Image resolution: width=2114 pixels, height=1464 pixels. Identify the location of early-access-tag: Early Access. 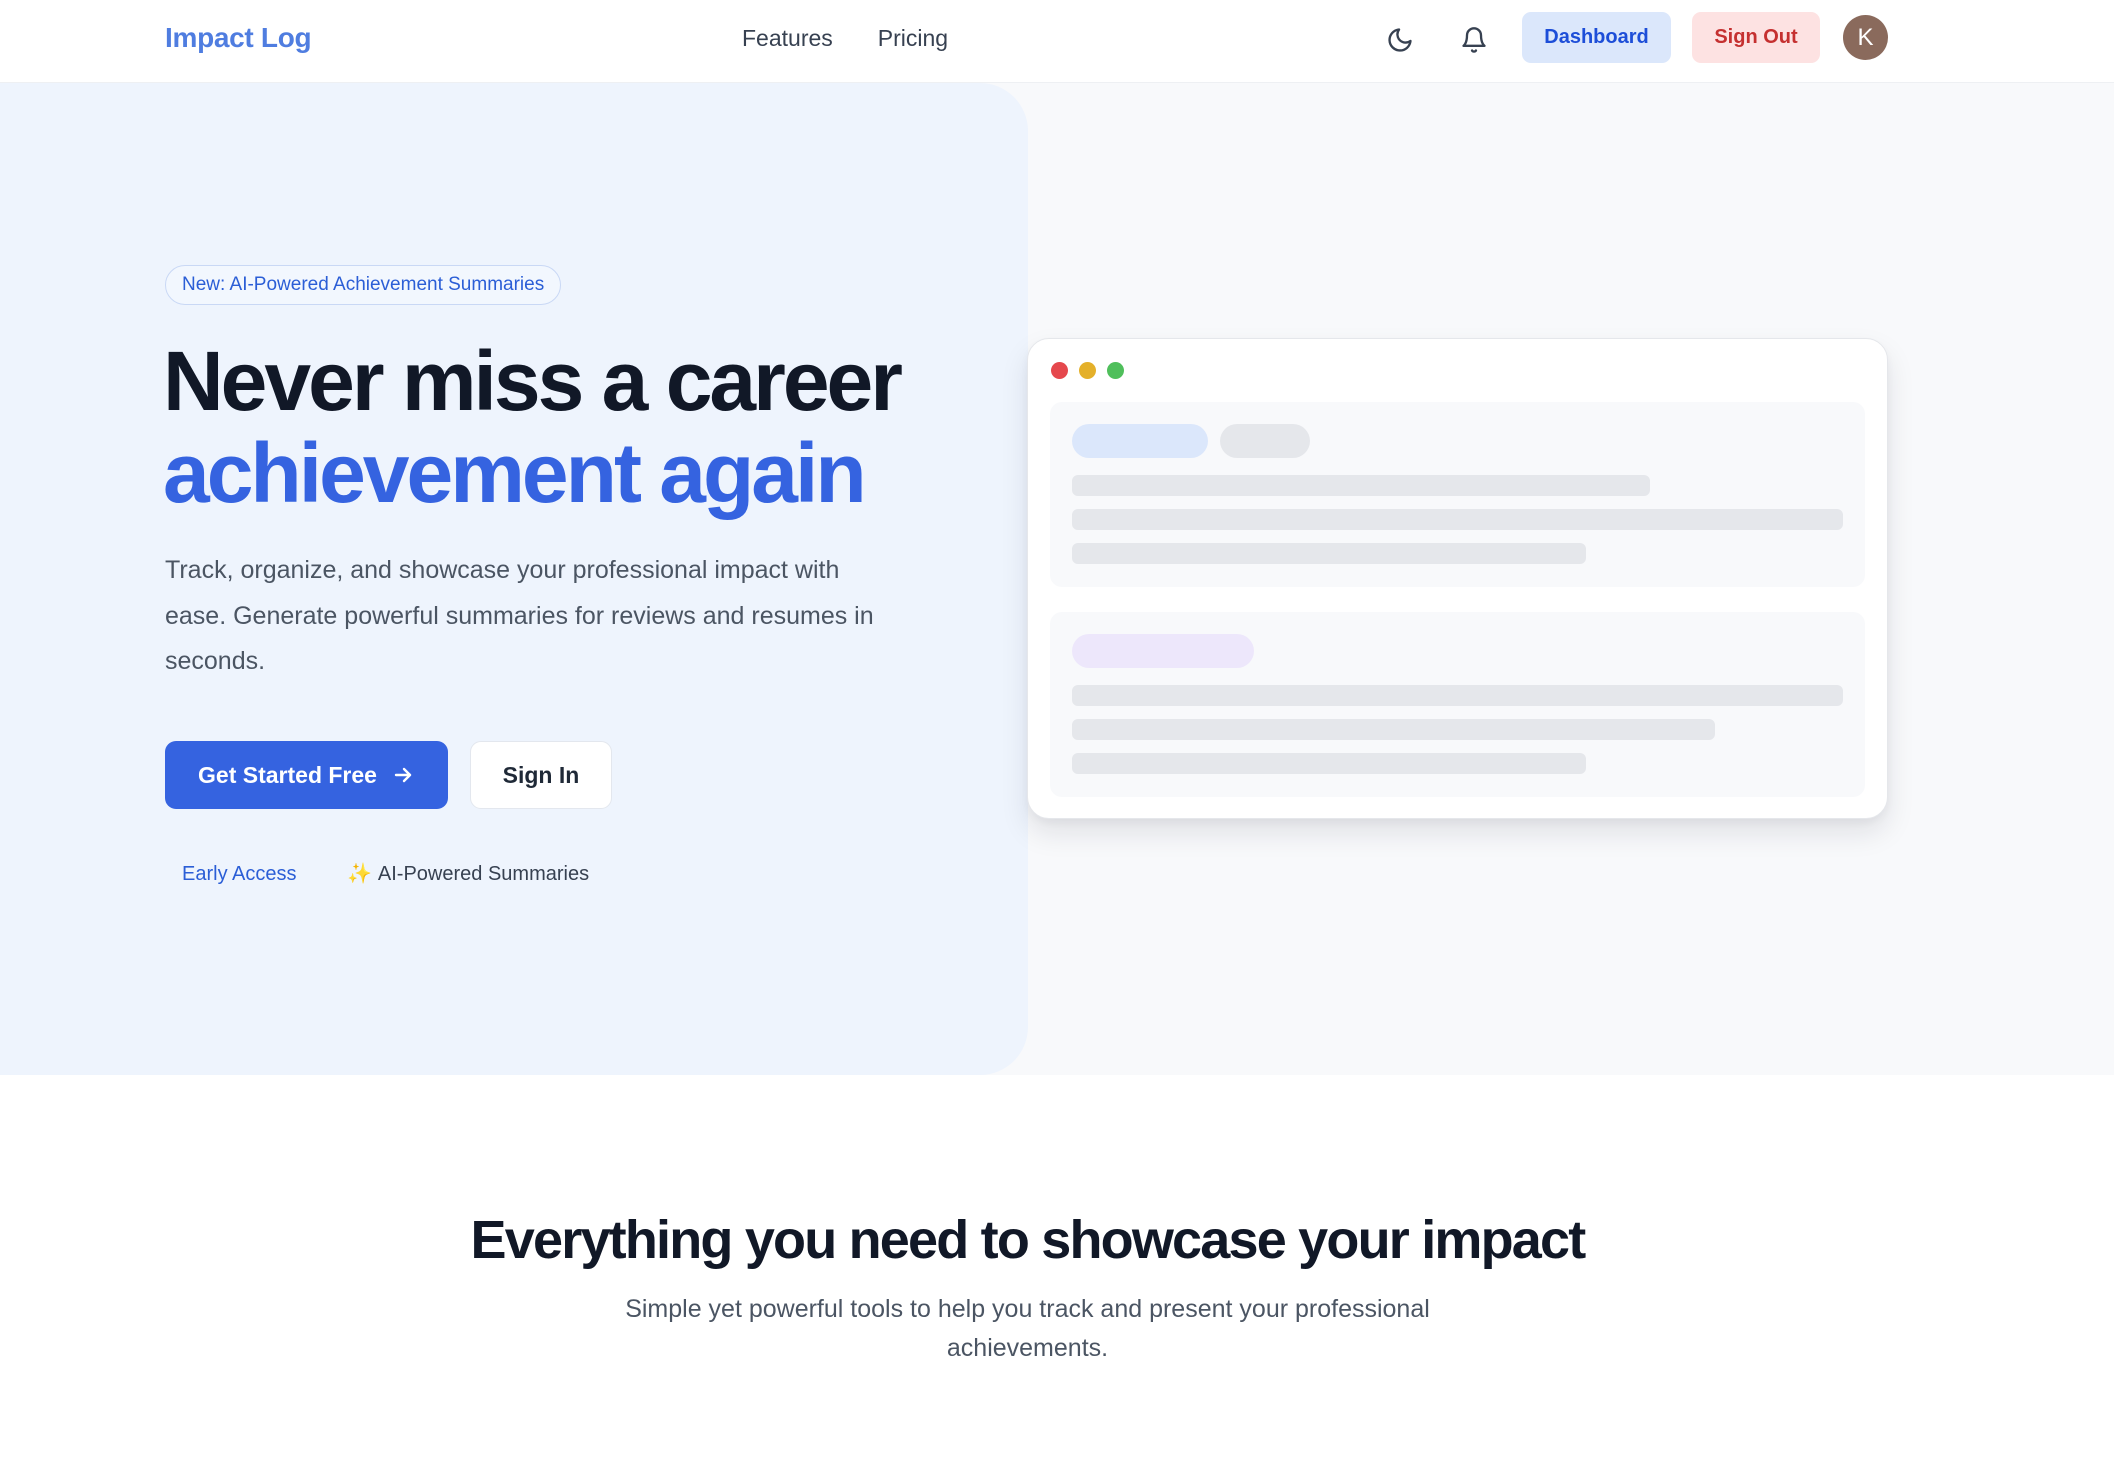
(239, 874).